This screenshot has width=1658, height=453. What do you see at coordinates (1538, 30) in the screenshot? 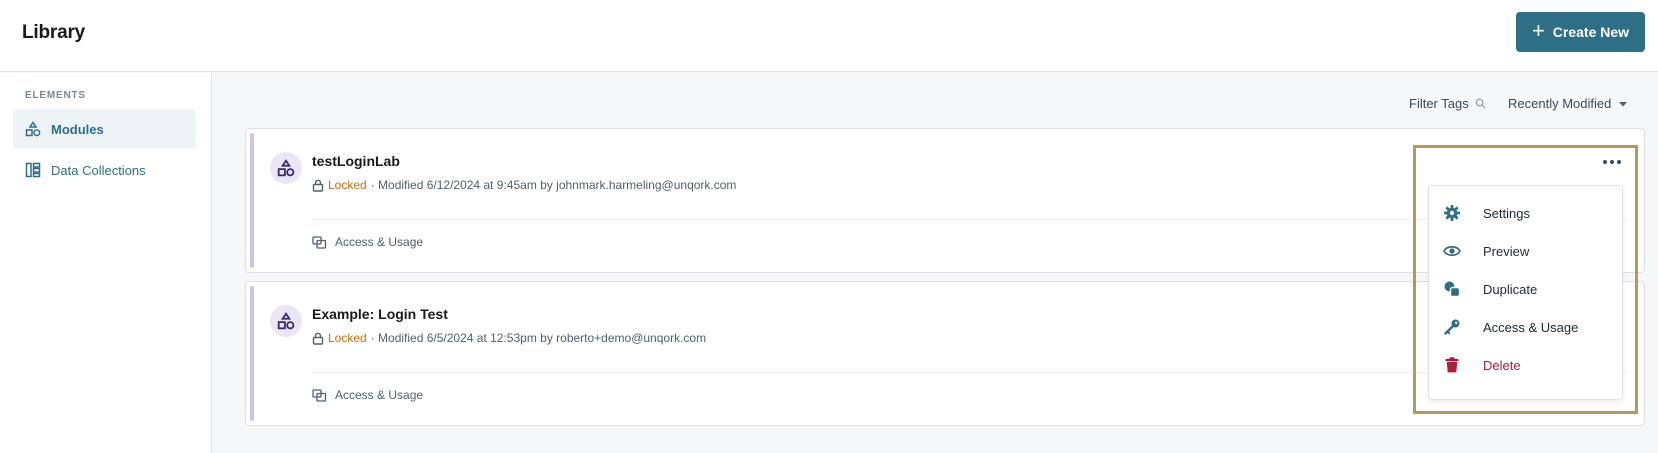
I see `plus-icon: +` at bounding box center [1538, 30].